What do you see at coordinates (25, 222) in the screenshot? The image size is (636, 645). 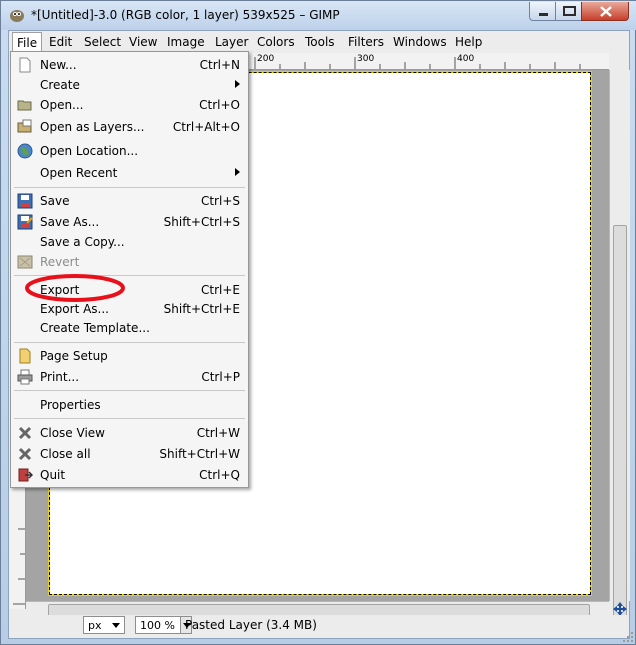 I see `save-as-icon` at bounding box center [25, 222].